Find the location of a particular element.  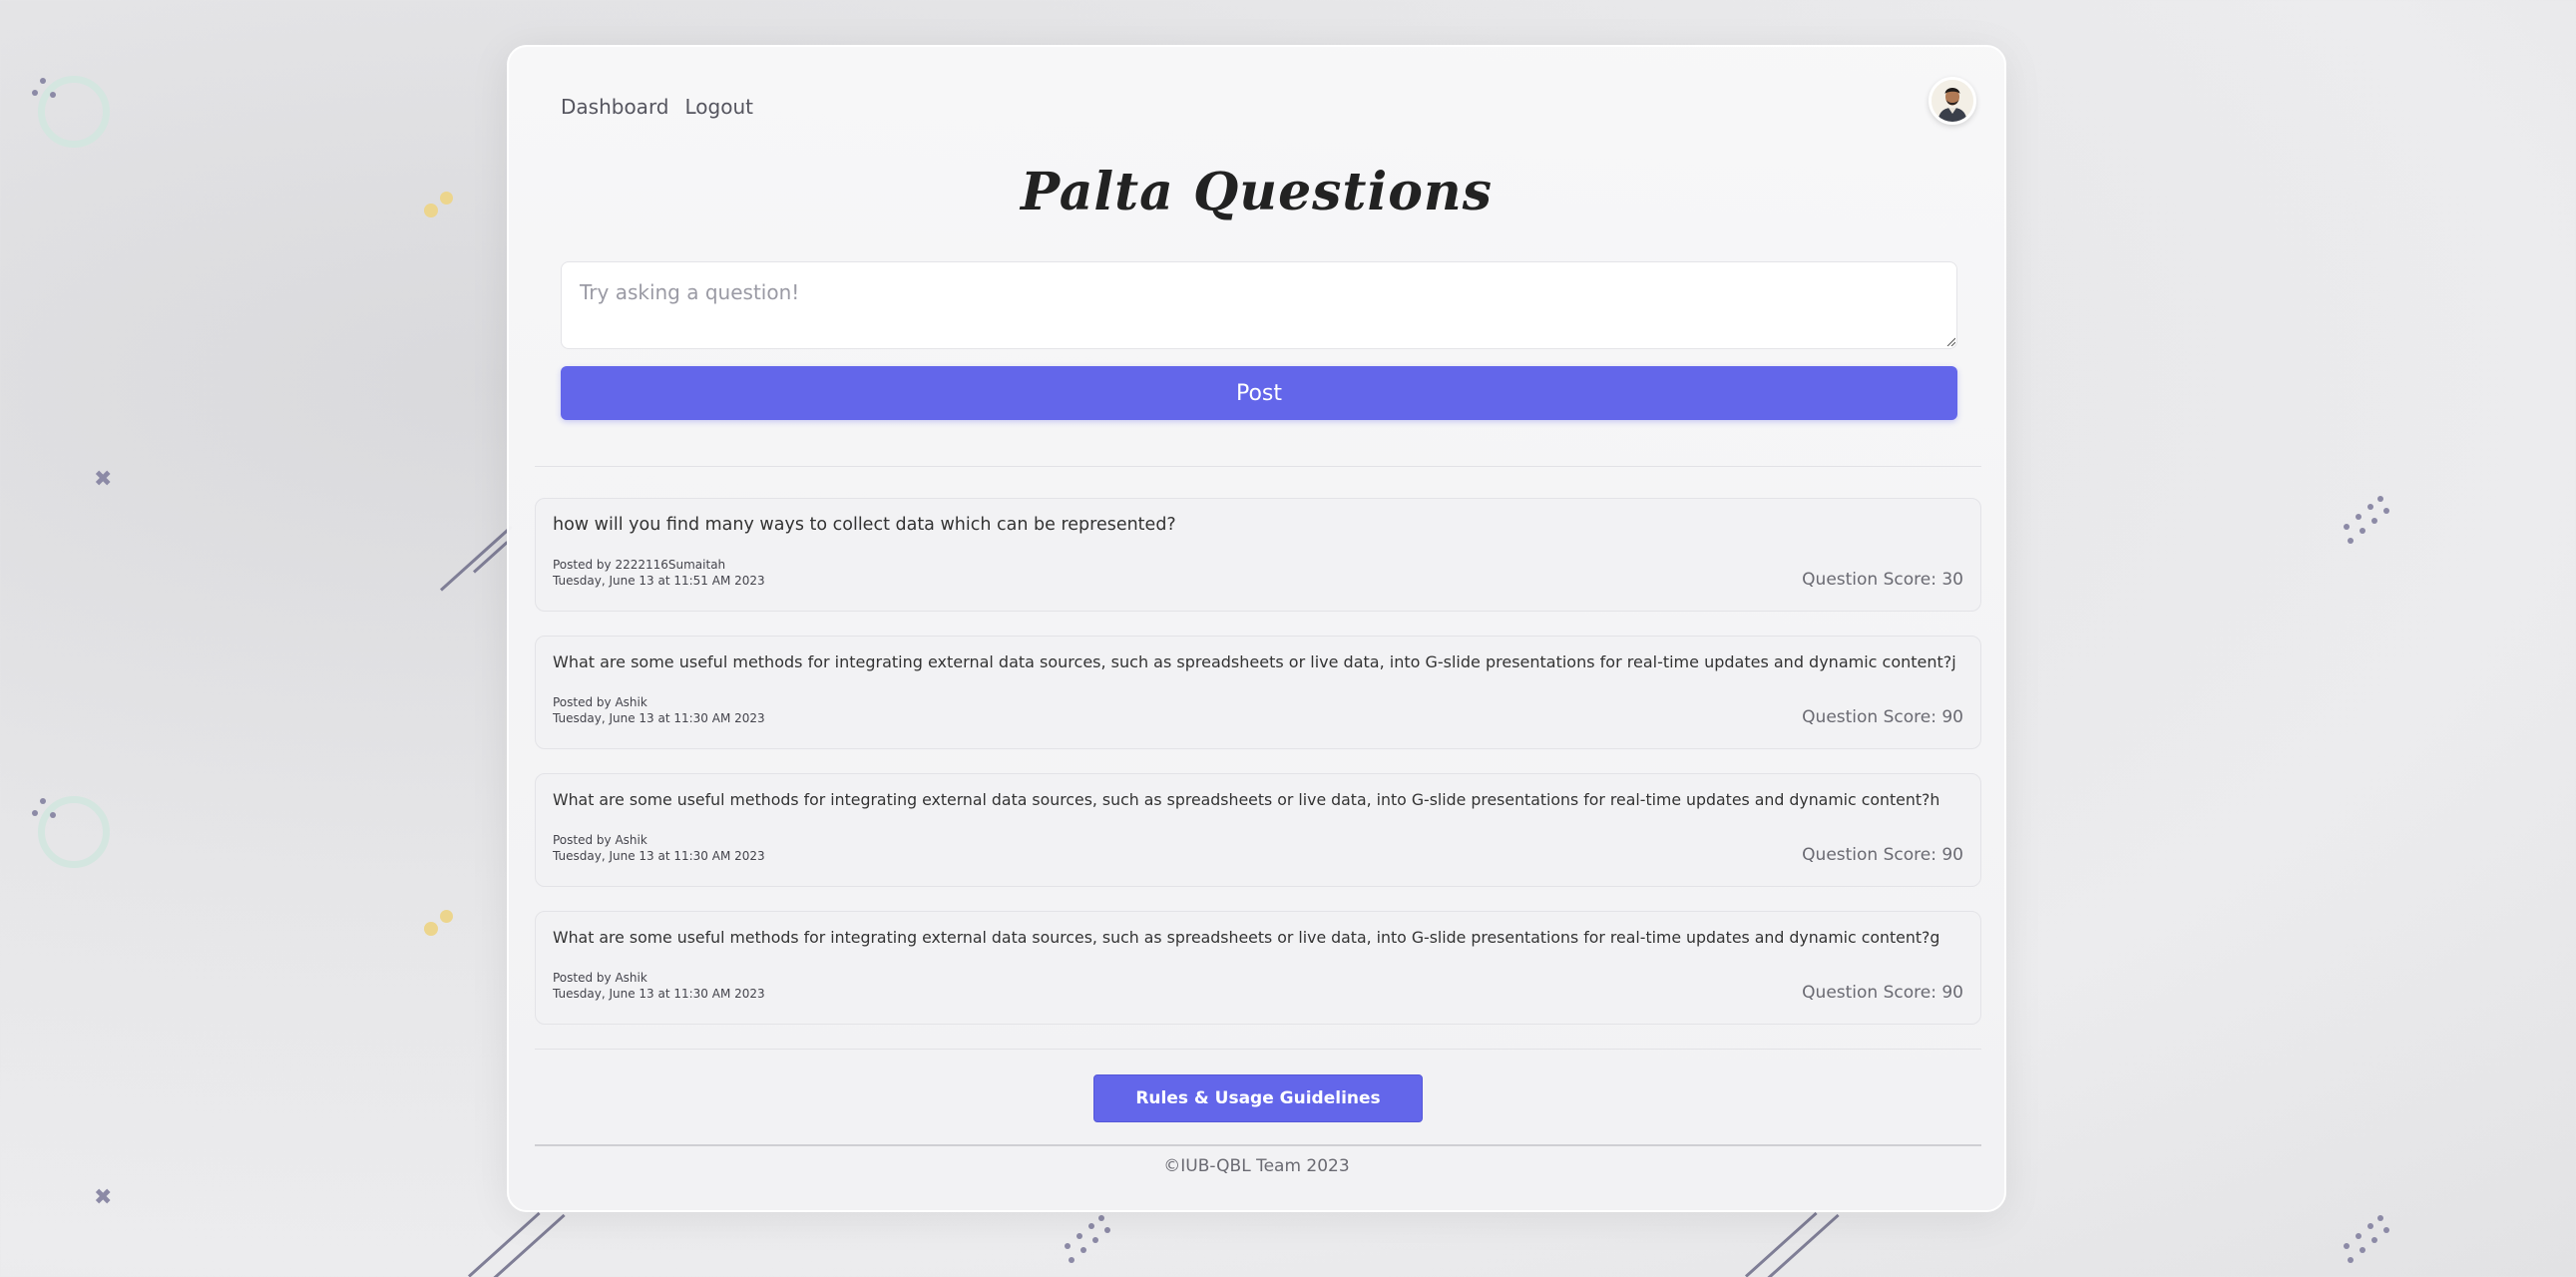

top-nav: Dashboard Logout is located at coordinates (657, 107).